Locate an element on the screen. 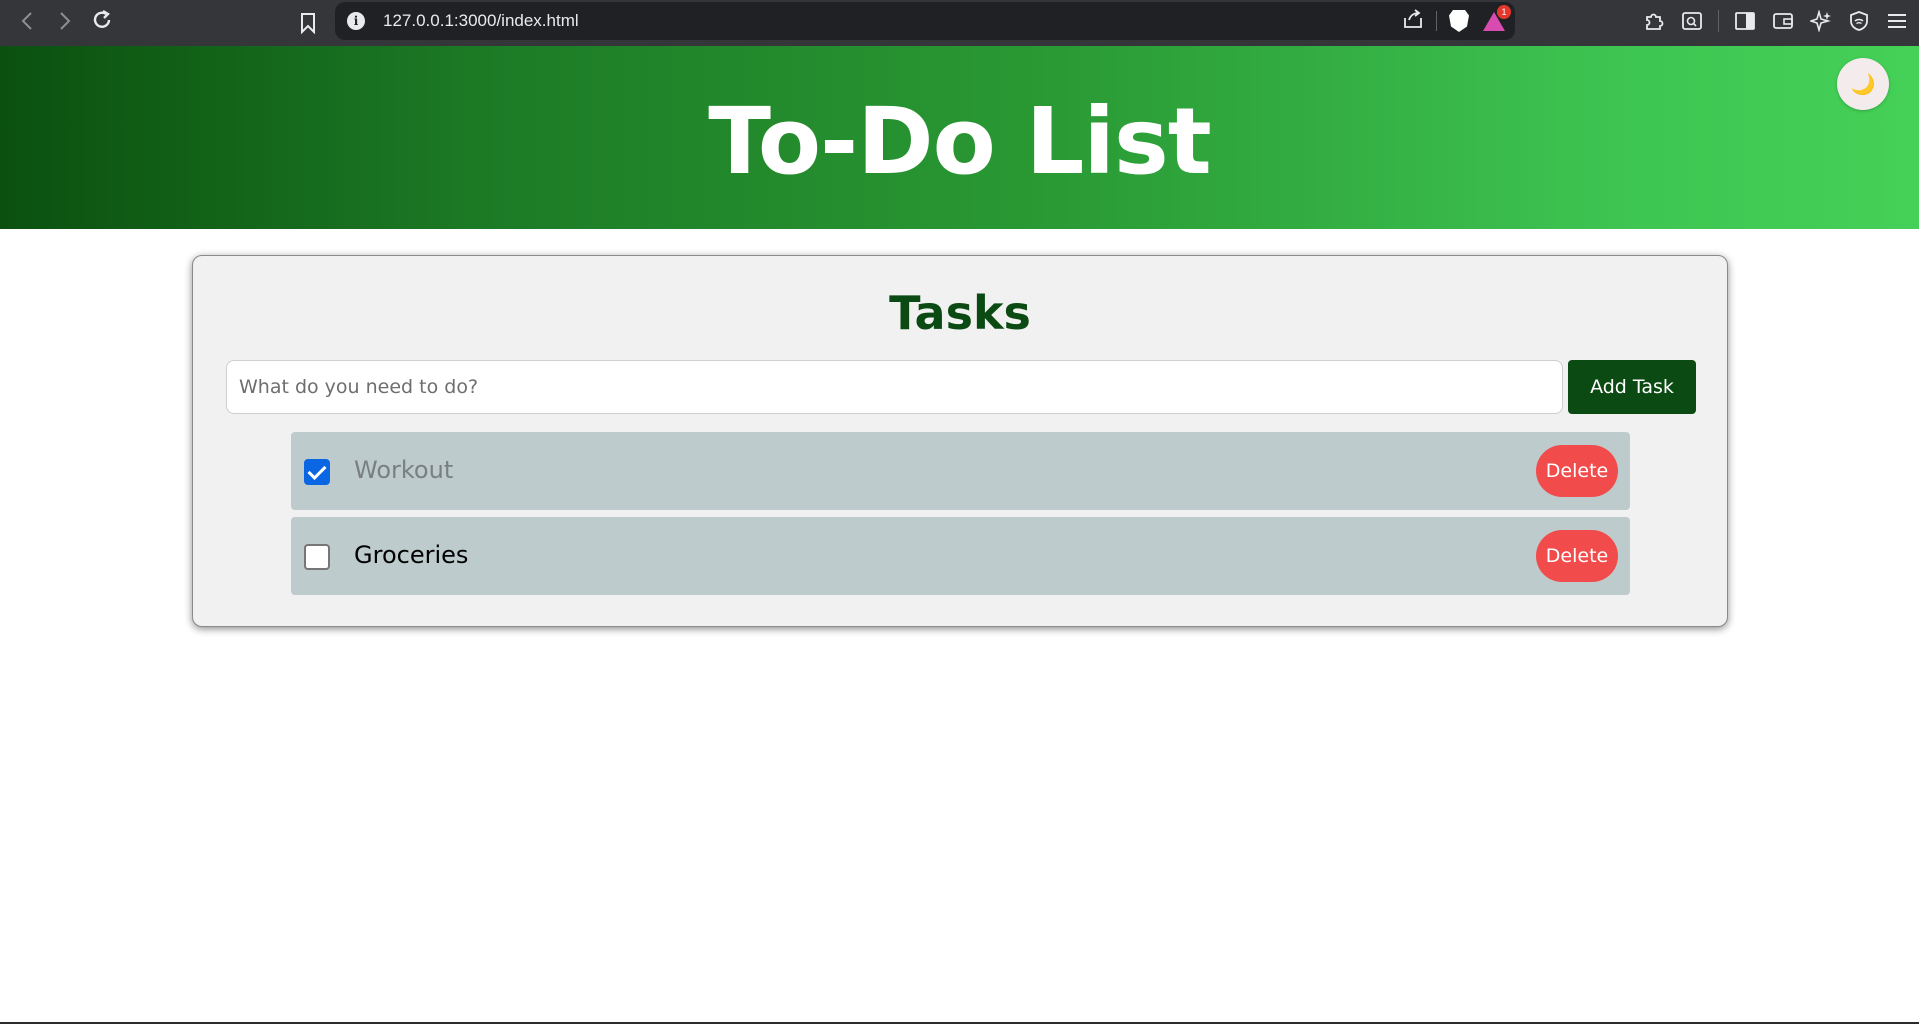 The height and width of the screenshot is (1024, 1919). vpn-button is located at coordinates (1859, 21).